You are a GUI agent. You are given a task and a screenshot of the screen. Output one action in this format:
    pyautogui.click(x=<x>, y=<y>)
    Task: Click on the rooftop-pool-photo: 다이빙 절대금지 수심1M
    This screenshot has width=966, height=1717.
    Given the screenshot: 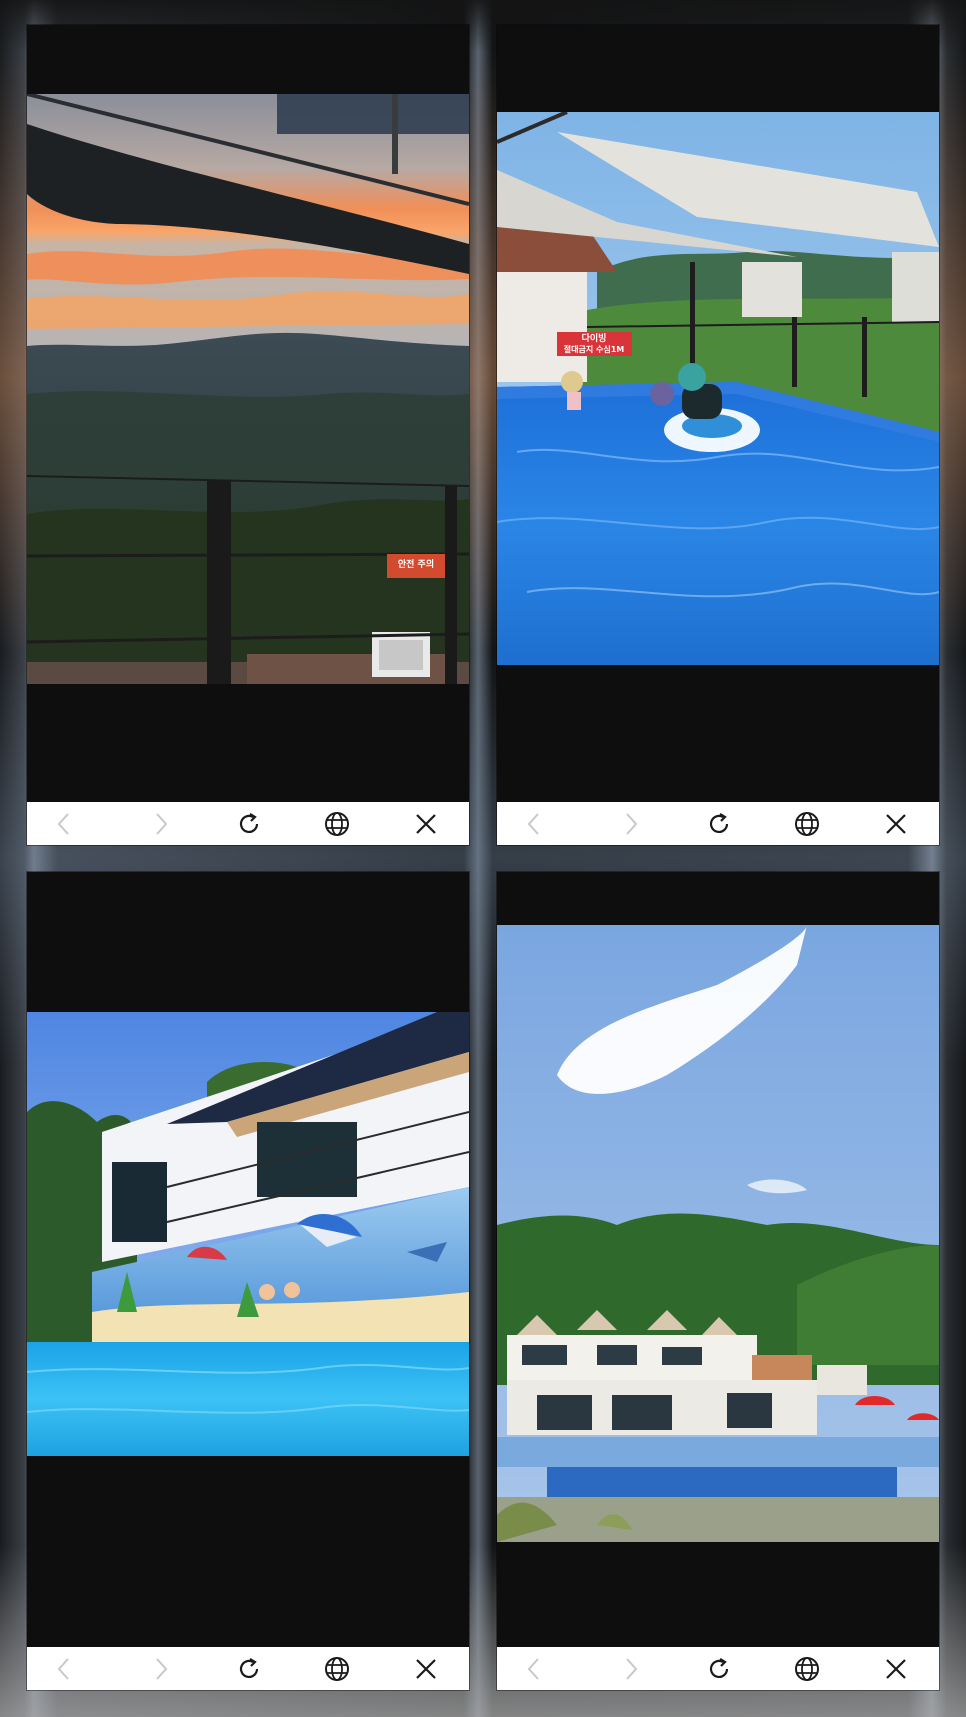 What is the action you would take?
    pyautogui.click(x=718, y=388)
    